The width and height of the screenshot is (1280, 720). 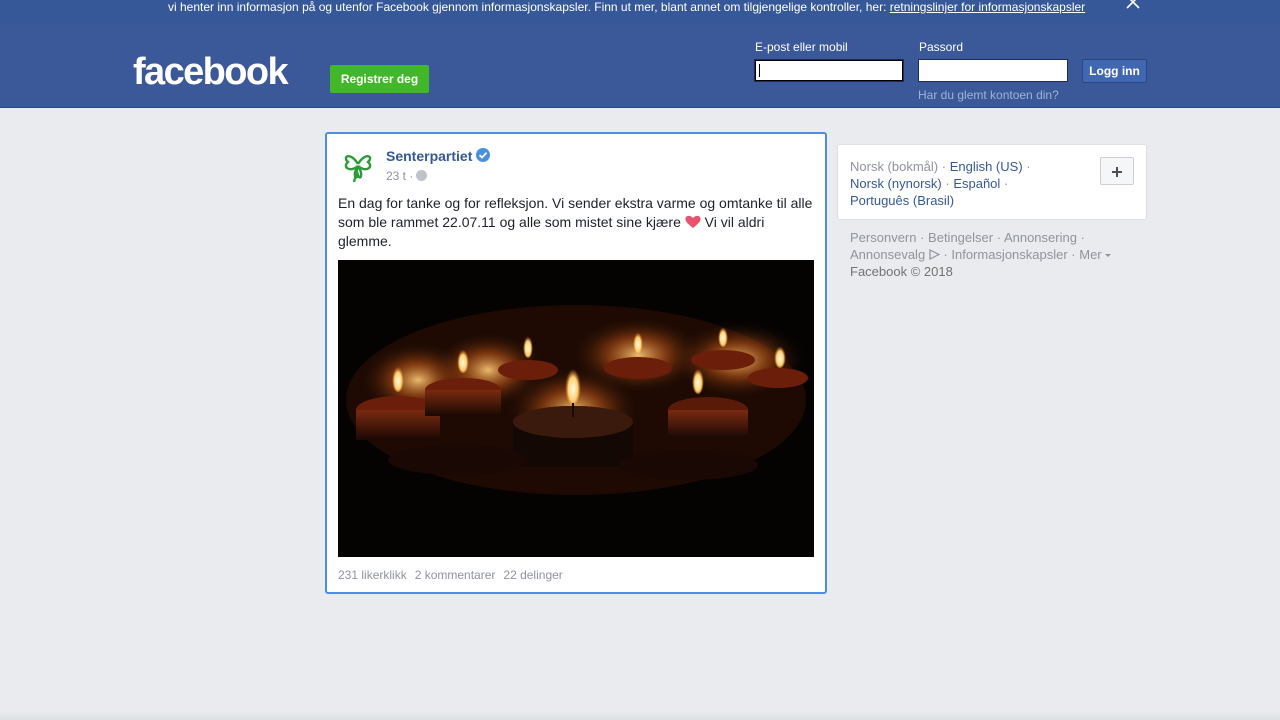 What do you see at coordinates (1009, 254) in the screenshot?
I see `footer-link-informasjonskapsler: Informasjonskapsler` at bounding box center [1009, 254].